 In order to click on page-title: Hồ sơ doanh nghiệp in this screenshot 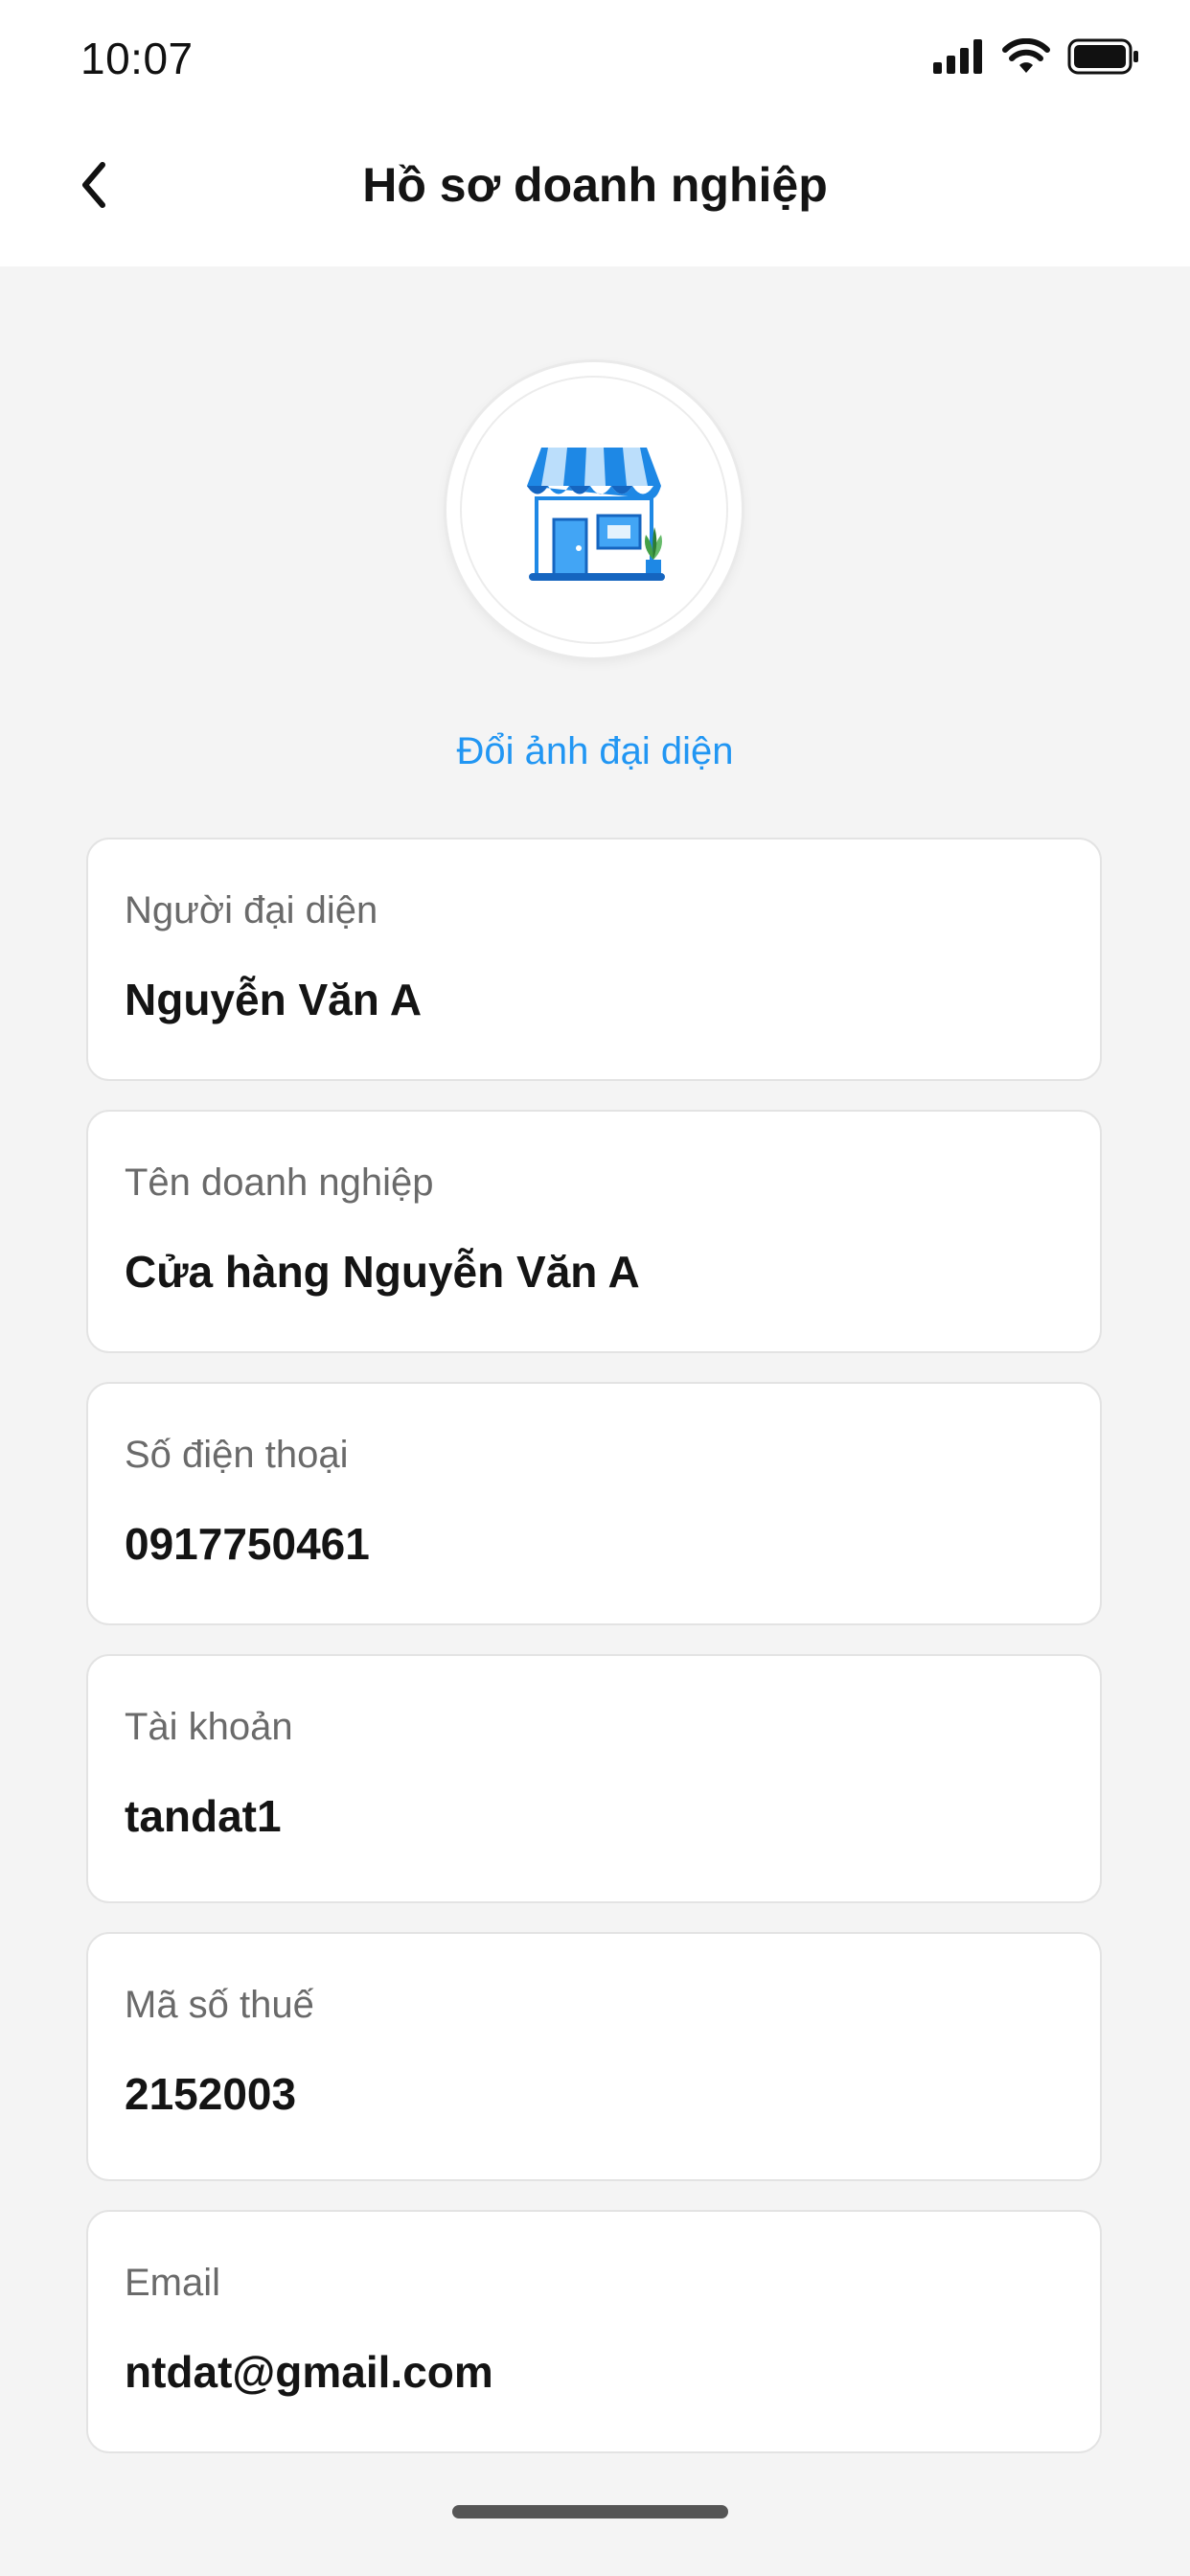, I will do `click(595, 185)`.